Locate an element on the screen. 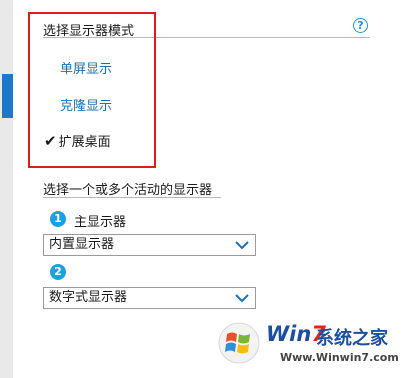  watermark-brand-cn: 系统之家 is located at coordinates (352, 338).